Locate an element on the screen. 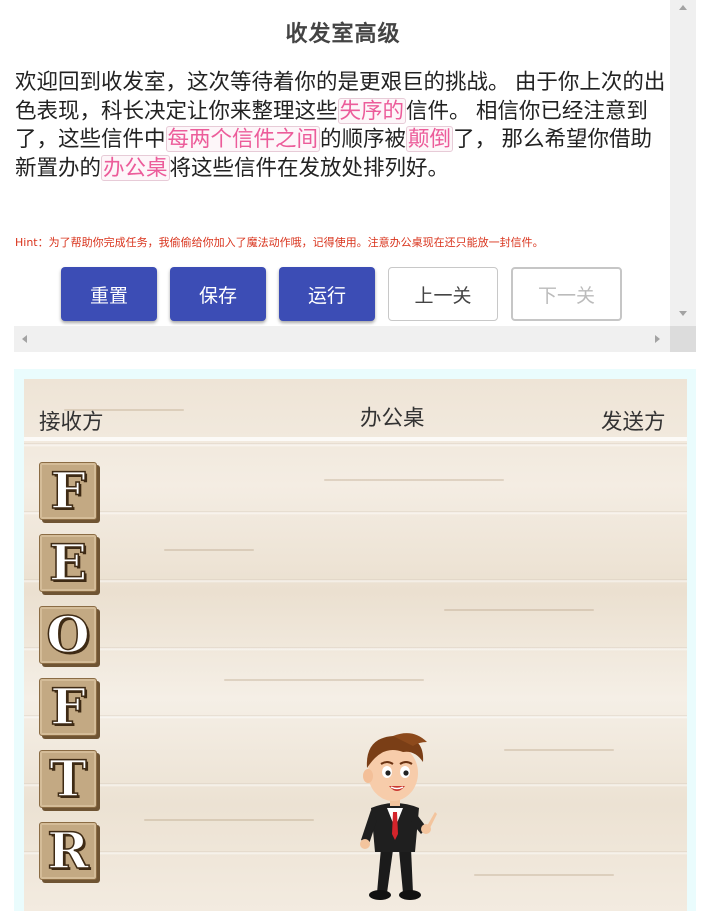 This screenshot has width=703, height=911. sender-label: 发送方 is located at coordinates (633, 422).